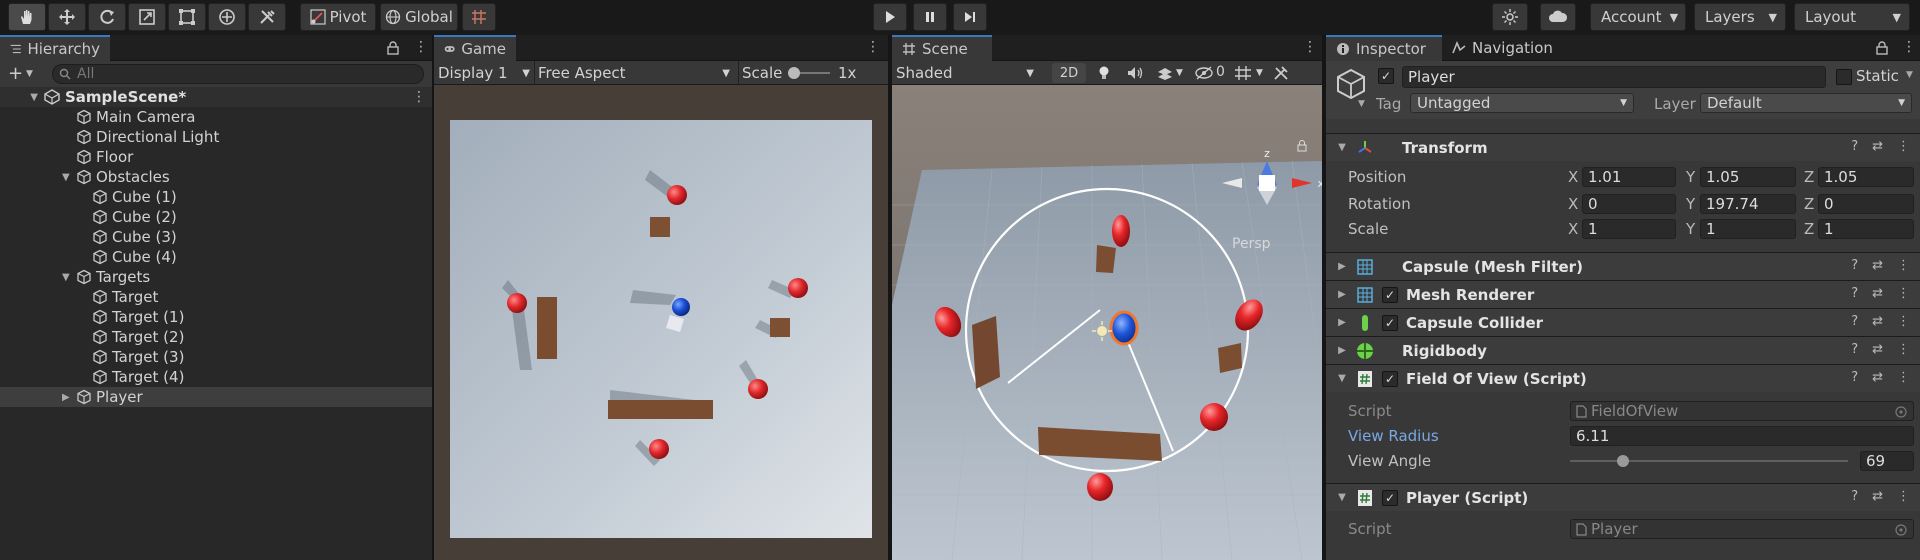 The height and width of the screenshot is (560, 1920). I want to click on display-dropdown: Display 1 ▼, so click(486, 73).